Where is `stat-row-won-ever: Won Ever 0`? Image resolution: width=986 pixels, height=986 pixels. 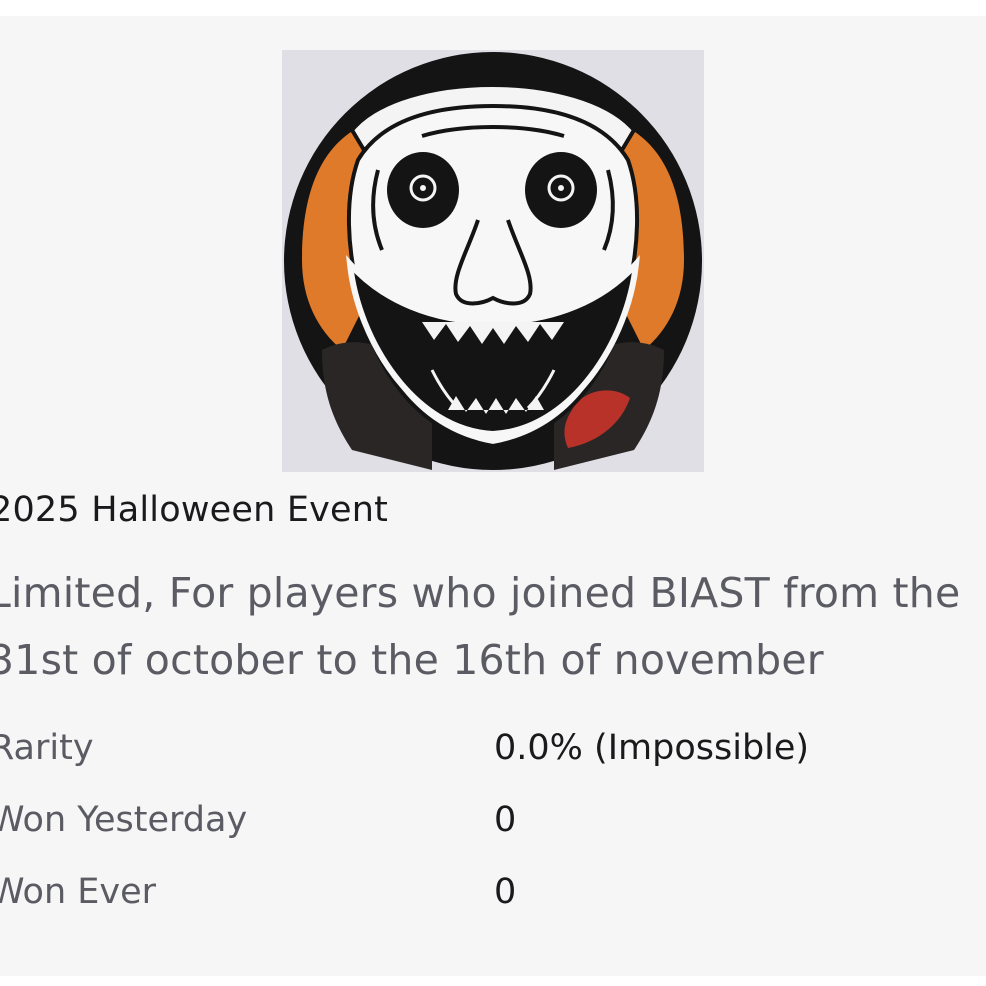
stat-row-won-ever: Won Ever 0 is located at coordinates (485, 908).